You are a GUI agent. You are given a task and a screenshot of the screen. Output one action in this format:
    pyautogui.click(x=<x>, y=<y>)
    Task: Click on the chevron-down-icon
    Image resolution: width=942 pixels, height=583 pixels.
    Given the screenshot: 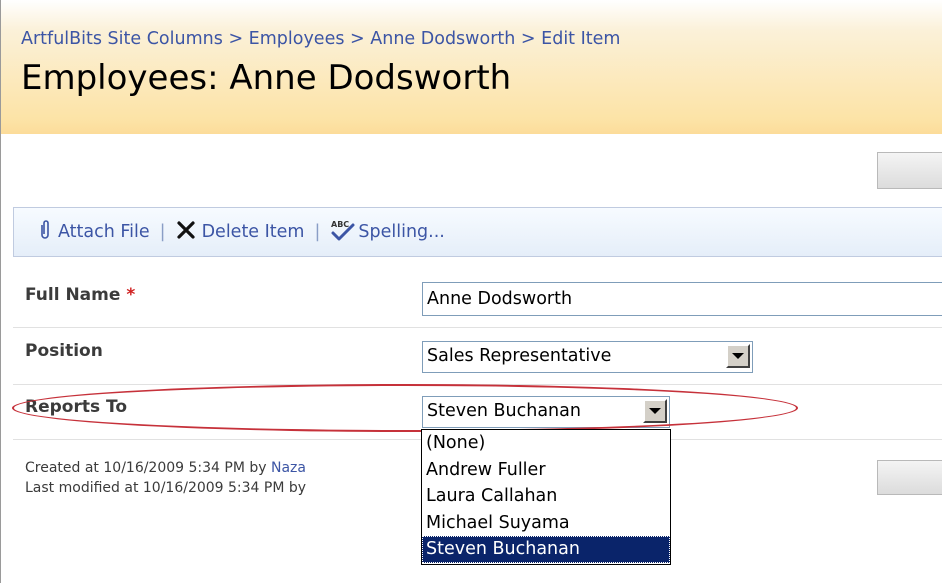 What is the action you would take?
    pyautogui.click(x=738, y=356)
    